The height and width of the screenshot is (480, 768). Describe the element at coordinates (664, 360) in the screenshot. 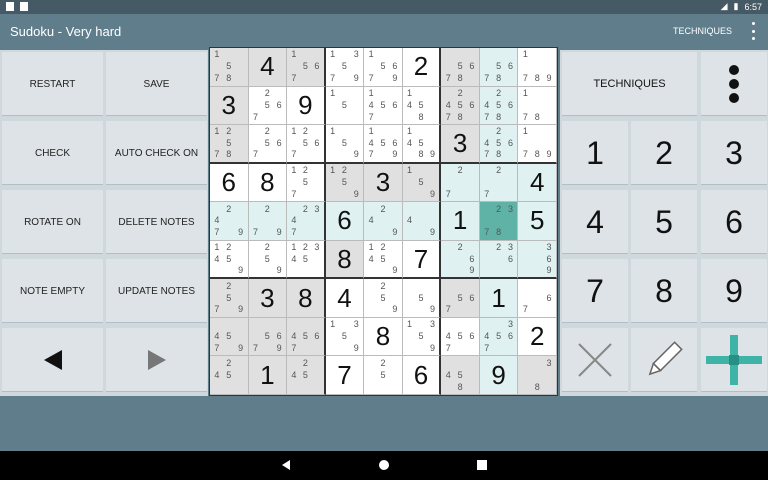

I see `pencil-button` at that location.